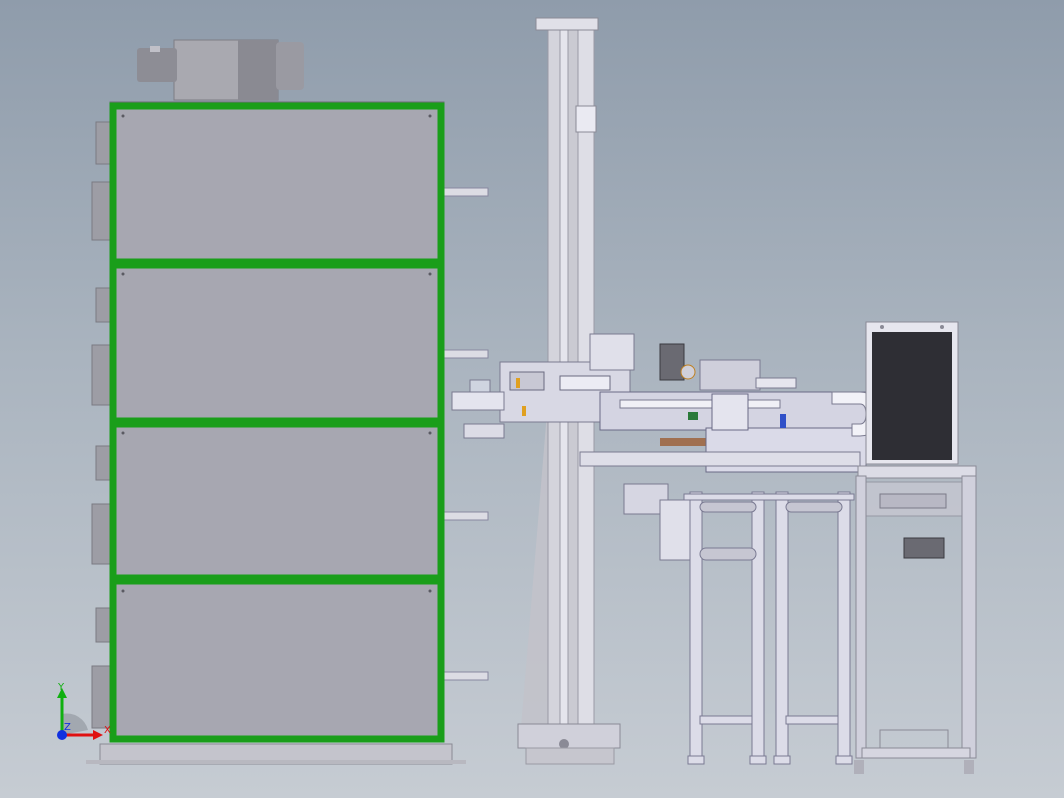 The image size is (1064, 798). What do you see at coordinates (67, 727) in the screenshot?
I see `z-axis-label: Z` at bounding box center [67, 727].